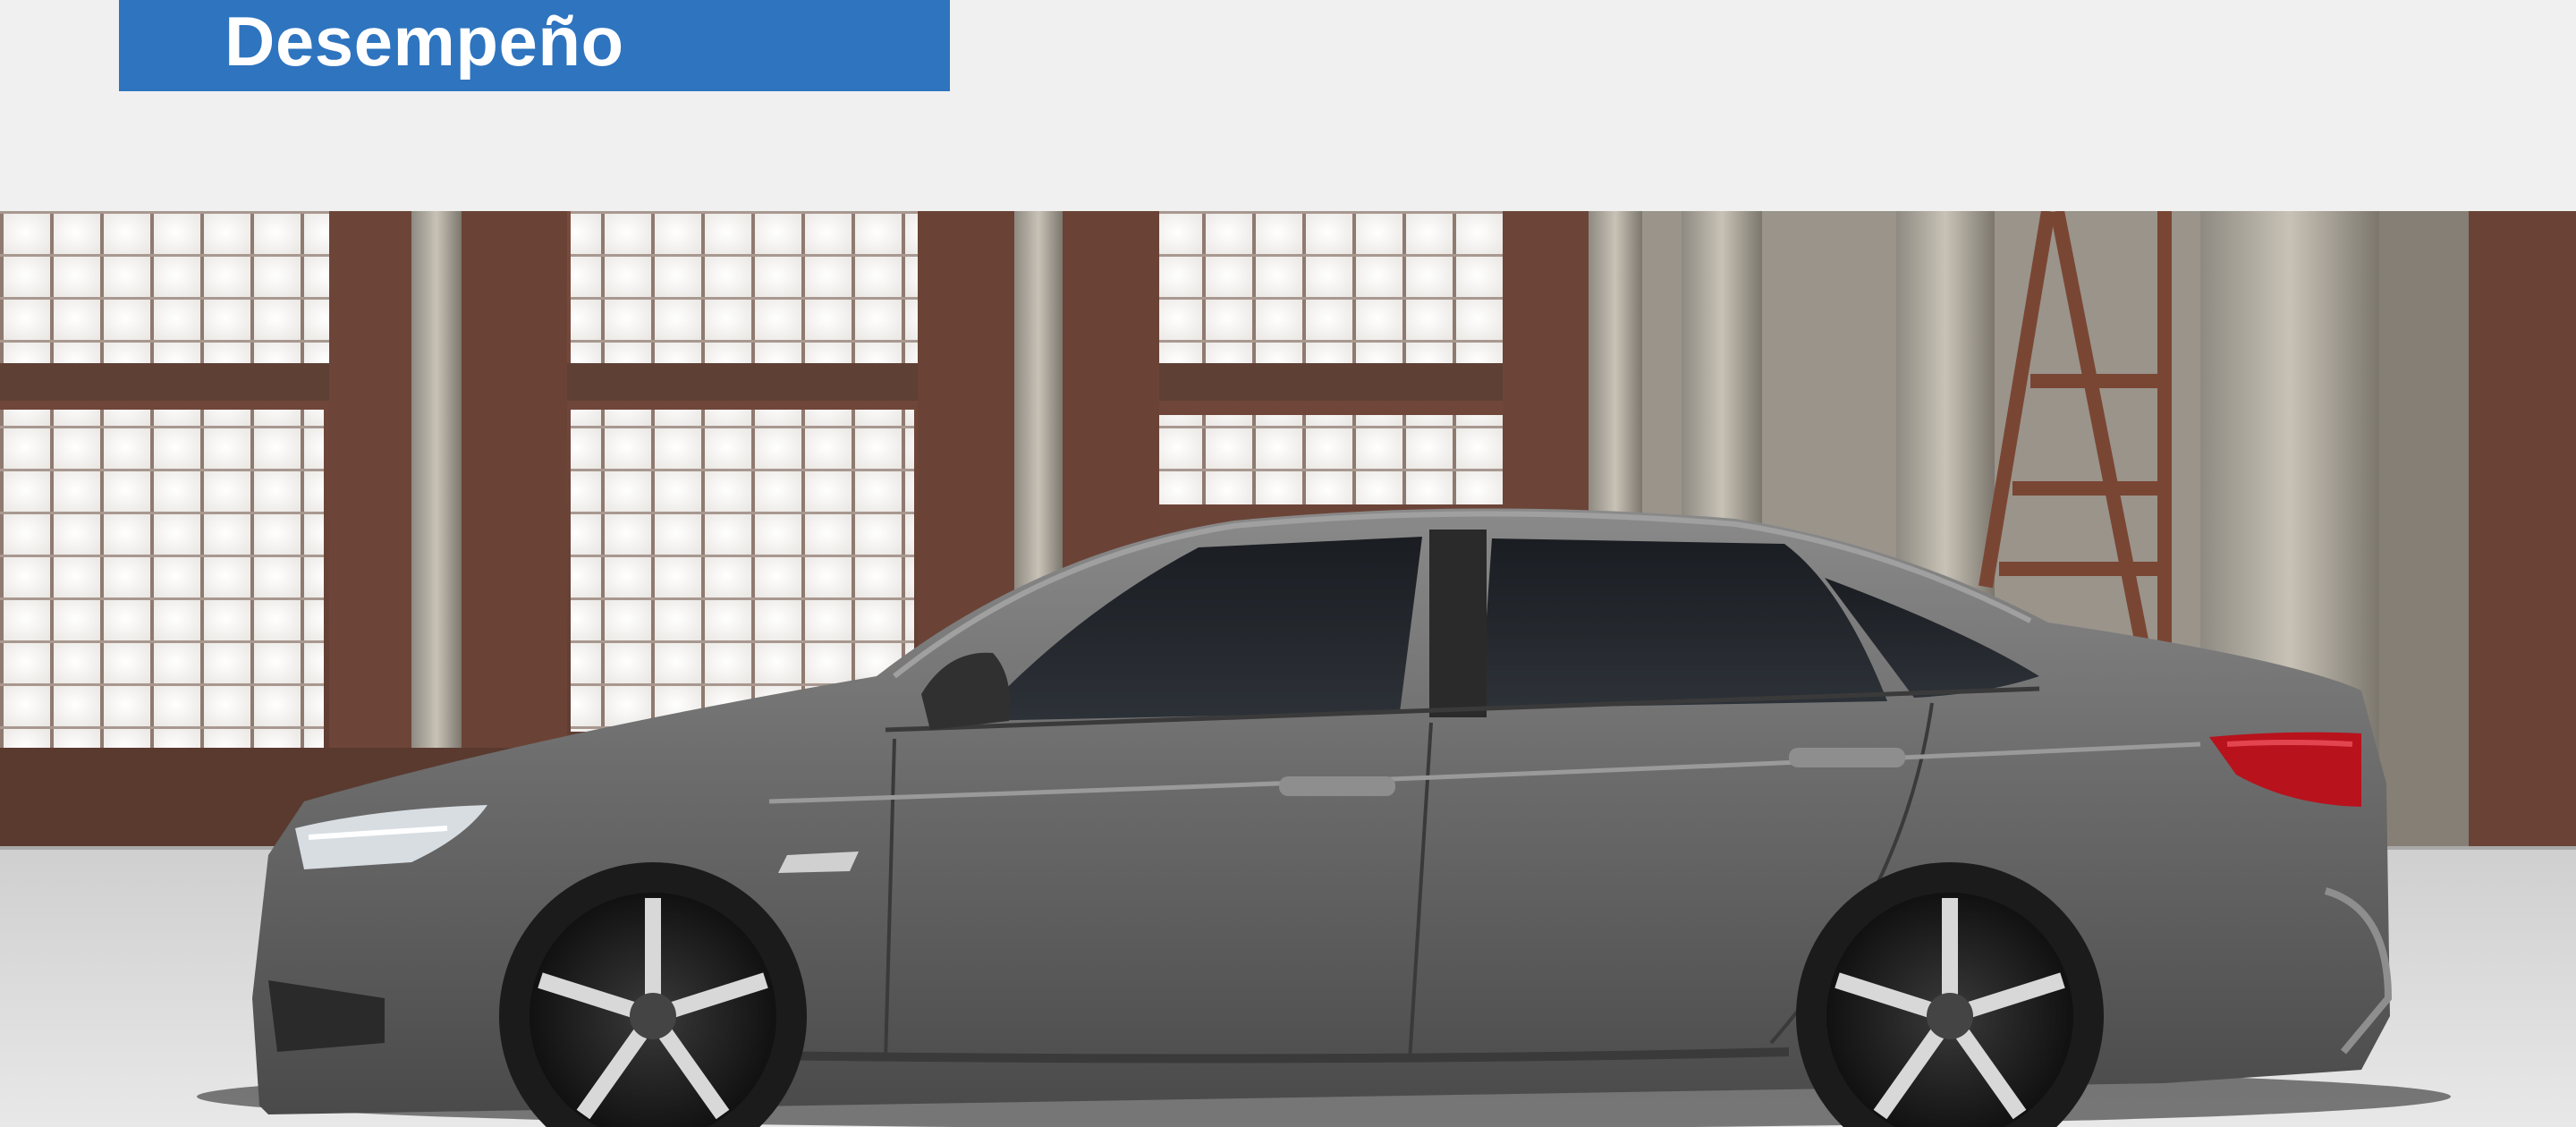 This screenshot has height=1127, width=2576. What do you see at coordinates (424, 40) in the screenshot?
I see `page-title: Desempeño` at bounding box center [424, 40].